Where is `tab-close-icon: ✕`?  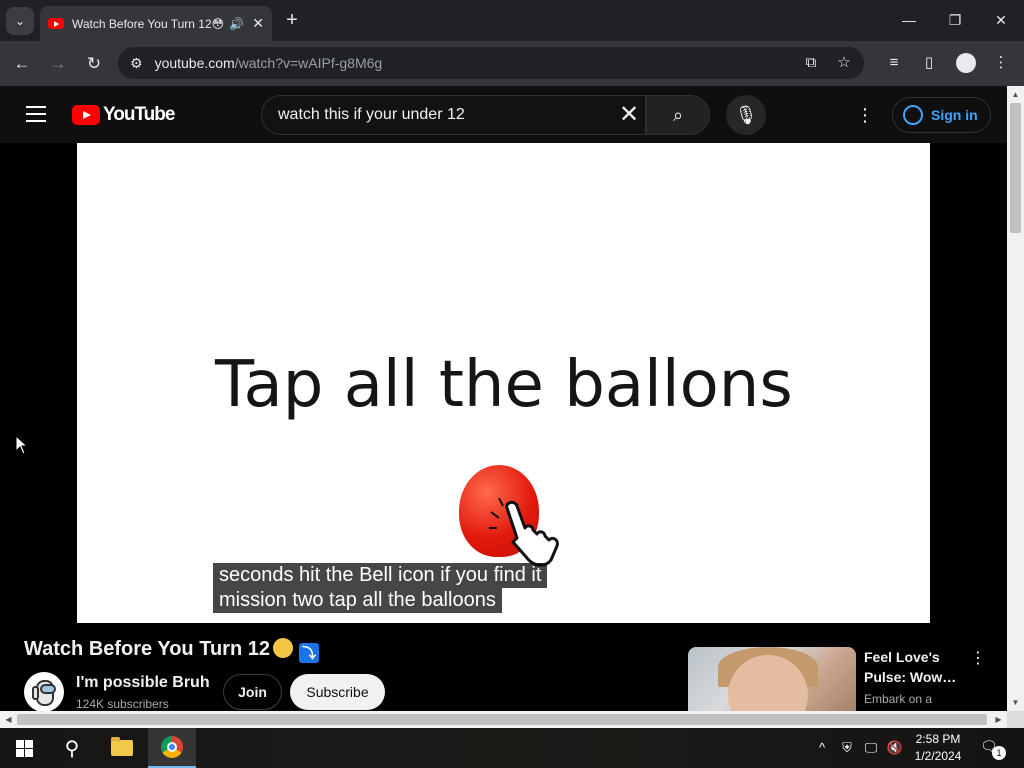
tab-close-icon: ✕ is located at coordinates (258, 23).